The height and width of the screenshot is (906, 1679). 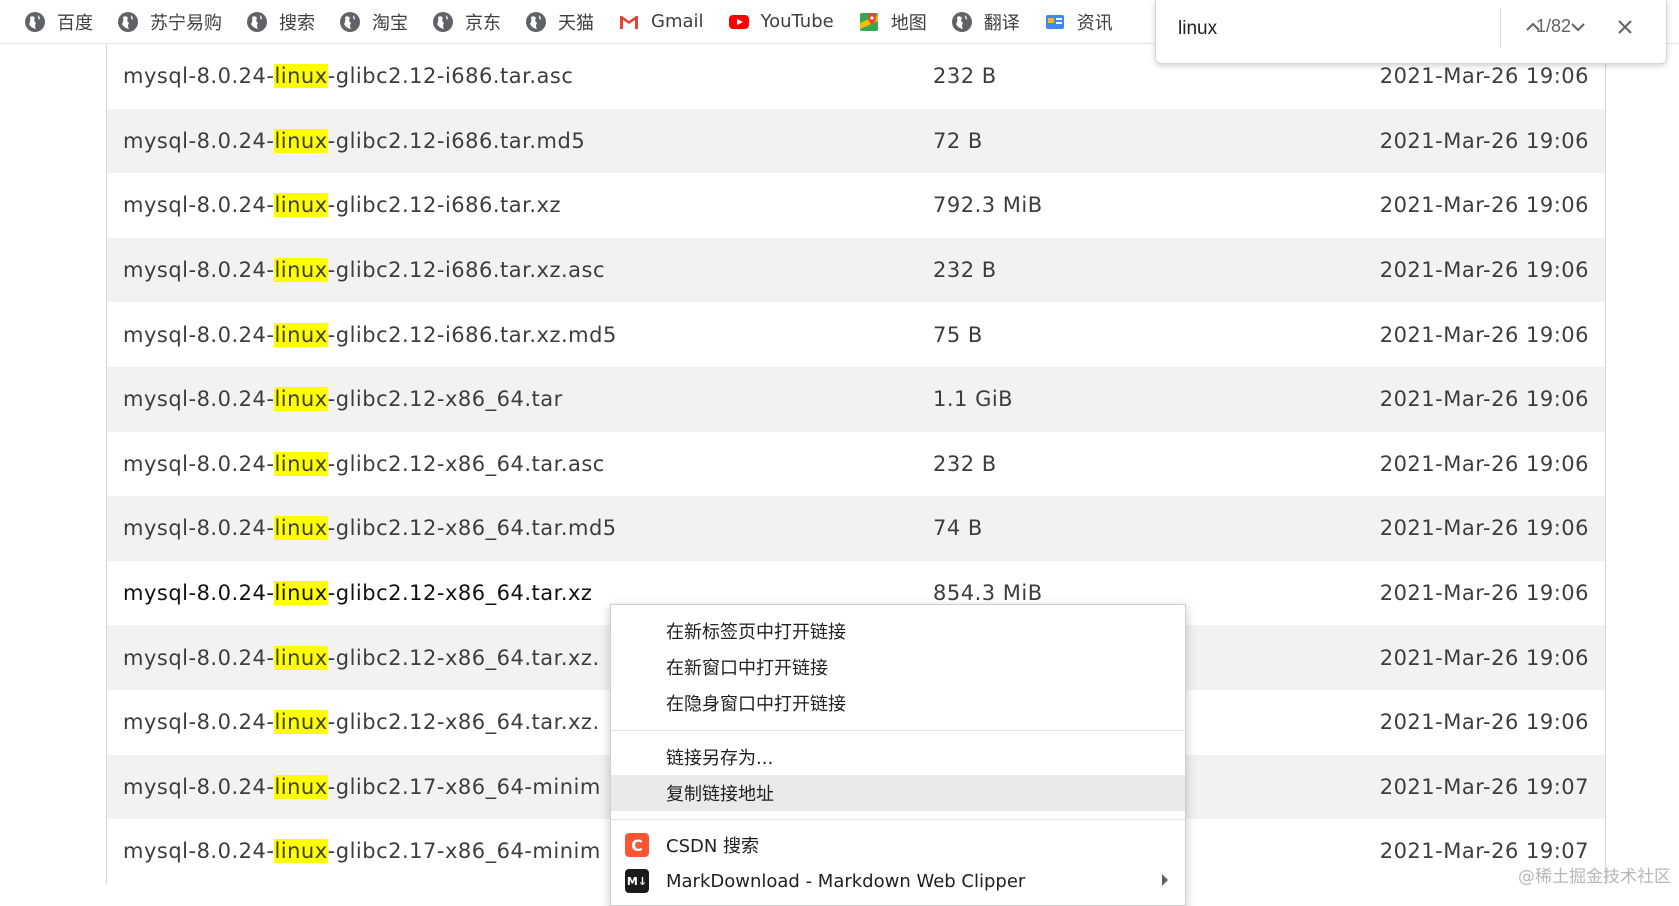 I want to click on bookmark-label: Gmail, so click(x=677, y=21).